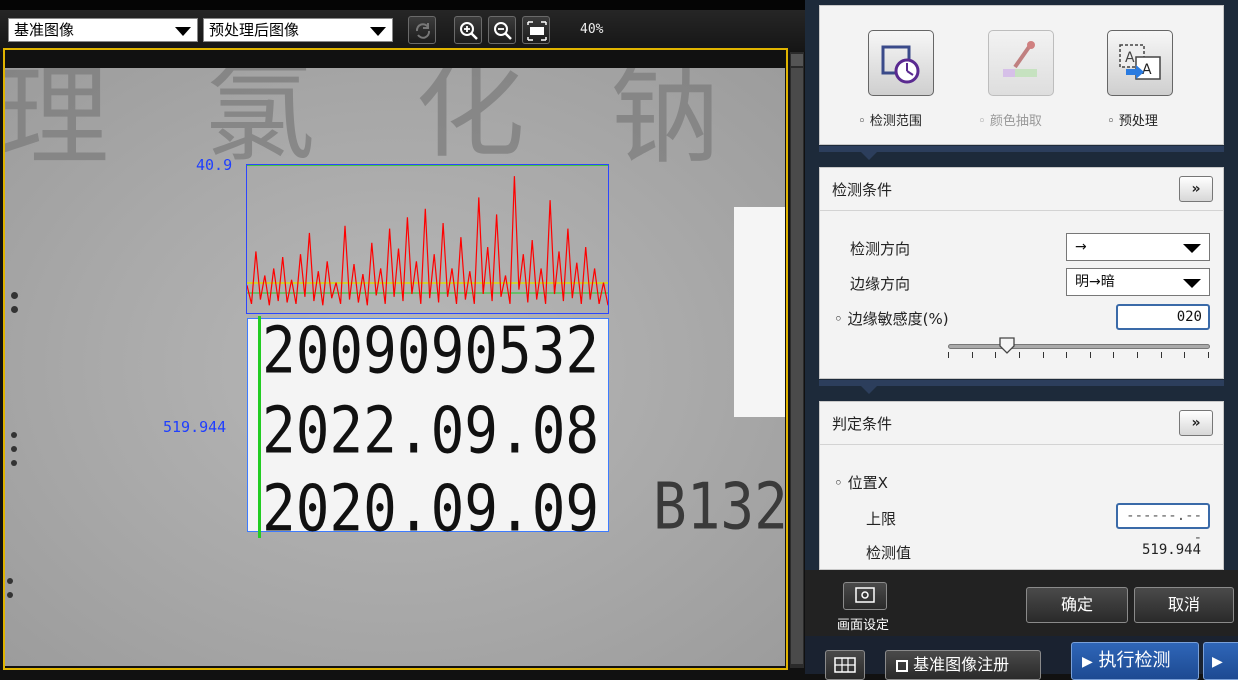 The height and width of the screenshot is (680, 1238). I want to click on printed-line: 2022.09.08, so click(431, 431).